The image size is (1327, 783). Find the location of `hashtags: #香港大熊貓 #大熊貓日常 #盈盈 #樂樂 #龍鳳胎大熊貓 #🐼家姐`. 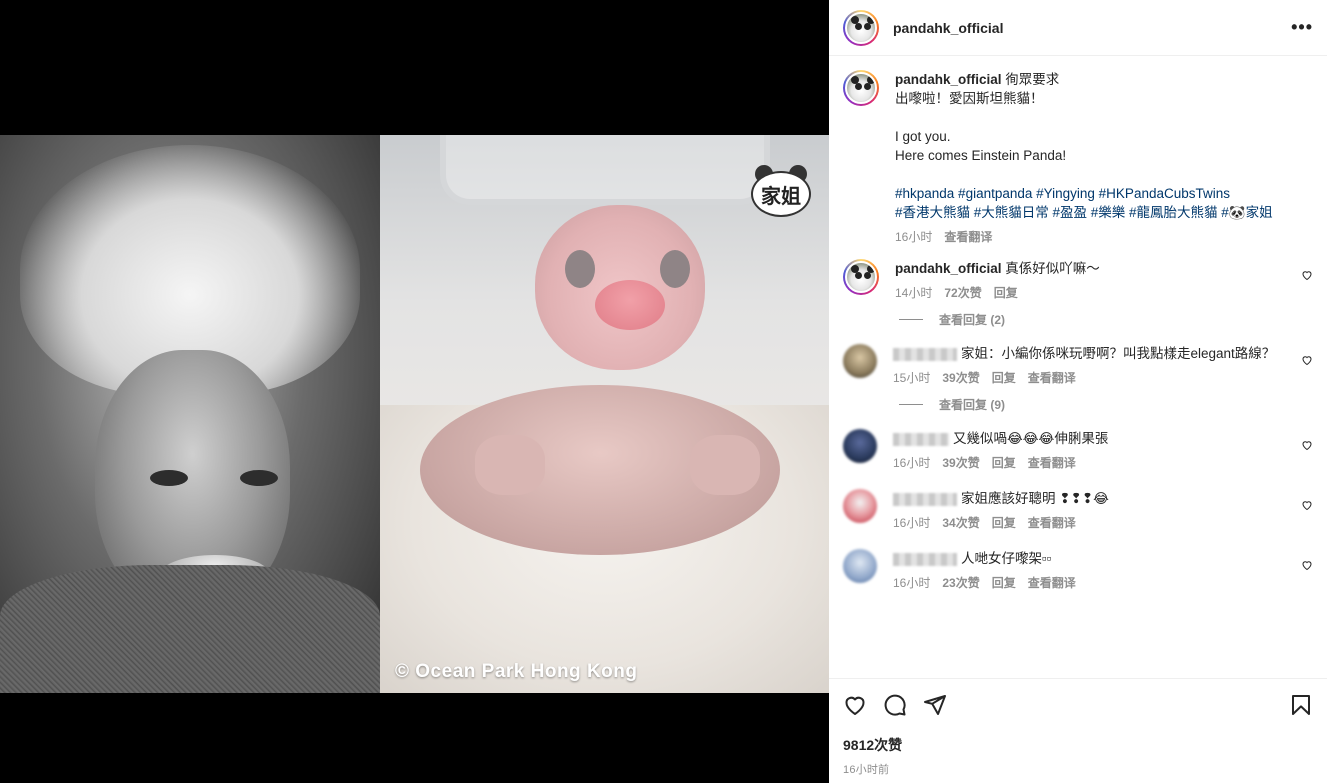

hashtags: #香港大熊貓 #大熊貓日常 #盈盈 #樂樂 #龍鳳胎大熊貓 #🐼家姐 is located at coordinates (1084, 212).